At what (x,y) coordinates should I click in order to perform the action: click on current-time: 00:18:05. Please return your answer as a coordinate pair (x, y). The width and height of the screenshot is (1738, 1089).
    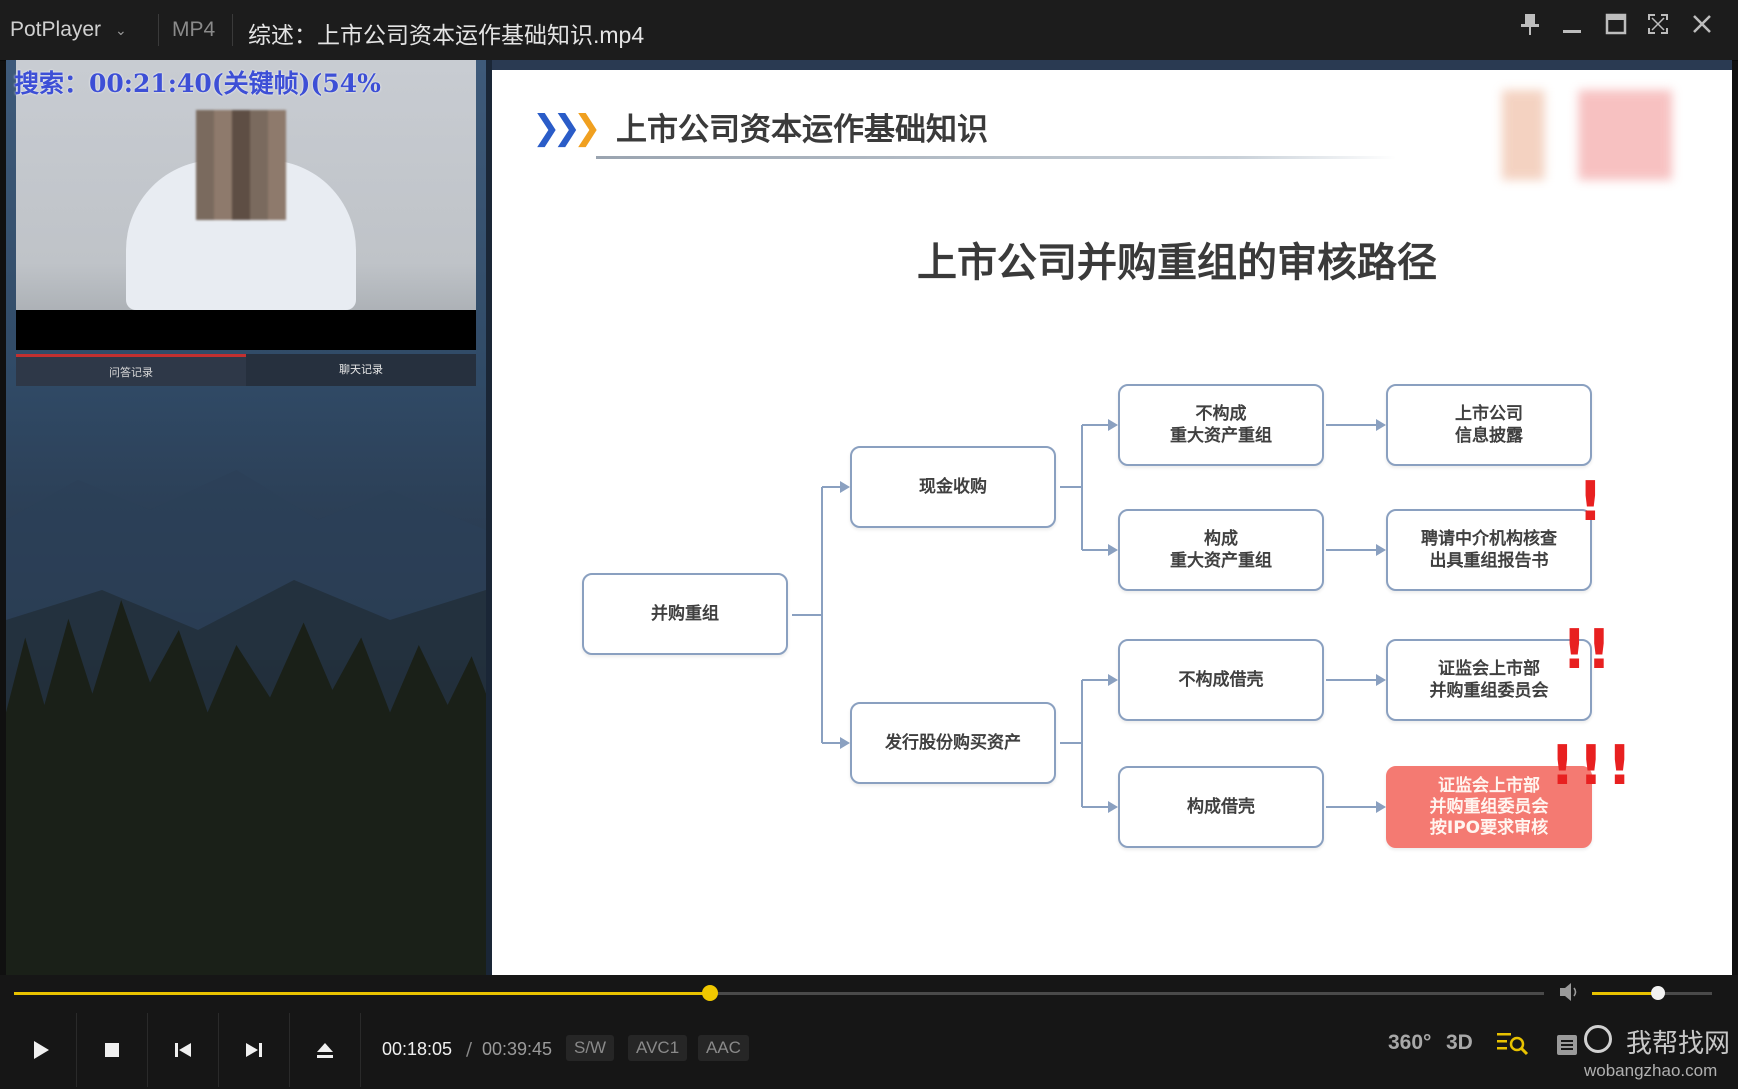
    Looking at the image, I should click on (417, 1049).